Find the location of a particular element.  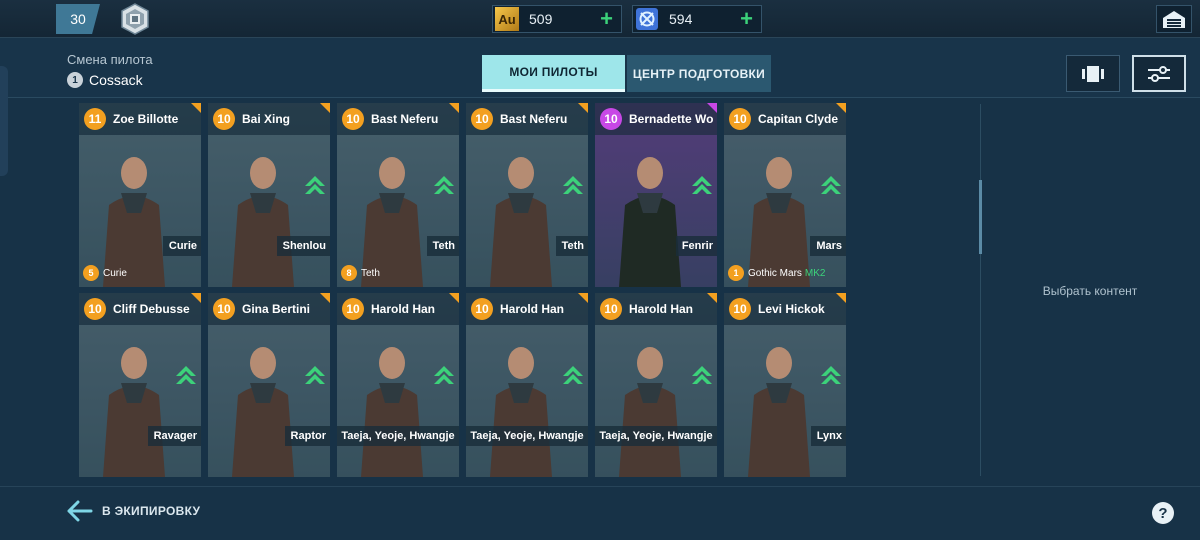

equipped-robot-name: Curie is located at coordinates (115, 273).